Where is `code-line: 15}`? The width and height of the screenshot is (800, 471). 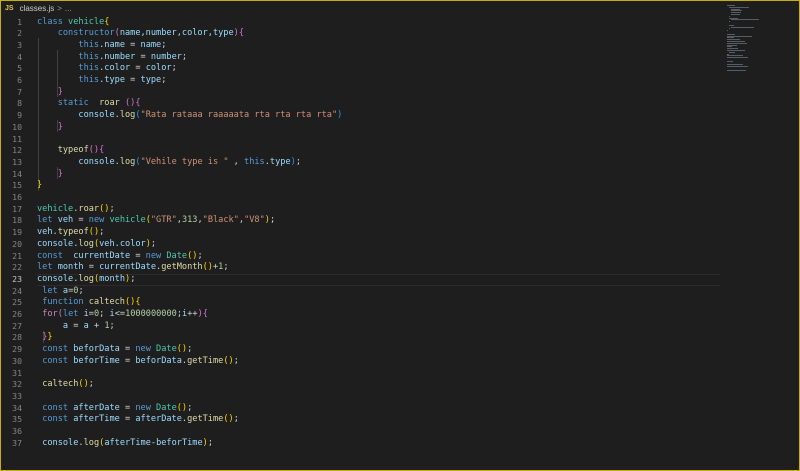 code-line: 15} is located at coordinates (361, 186).